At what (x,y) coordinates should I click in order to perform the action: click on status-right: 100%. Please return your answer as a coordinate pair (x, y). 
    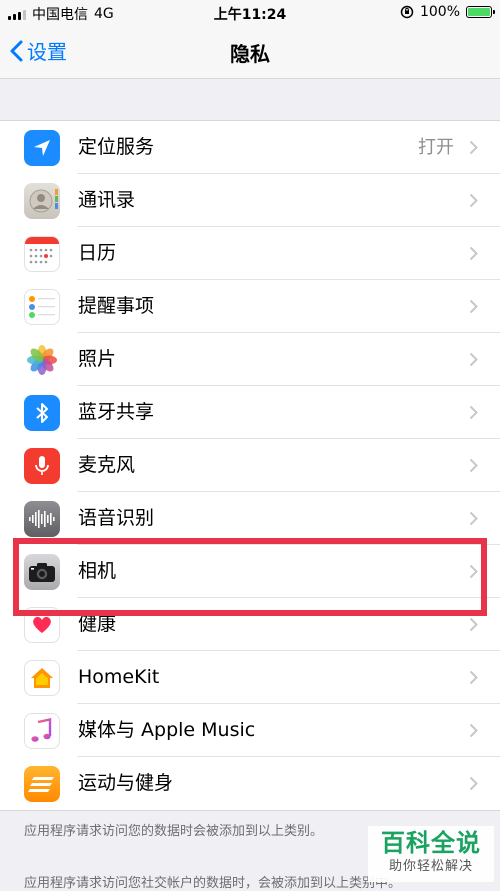
    Looking at the image, I should click on (447, 12).